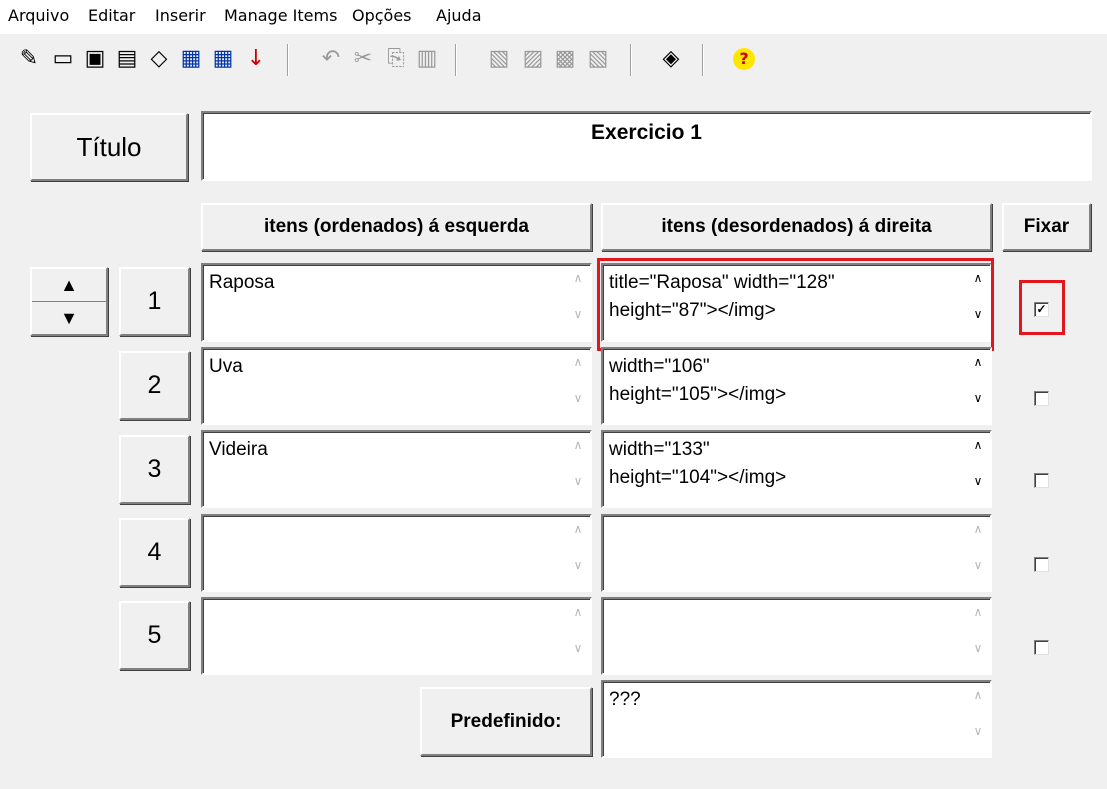 The width and height of the screenshot is (1107, 789). Describe the element at coordinates (69, 318) in the screenshot. I see `move-down-icon: ▼` at that location.